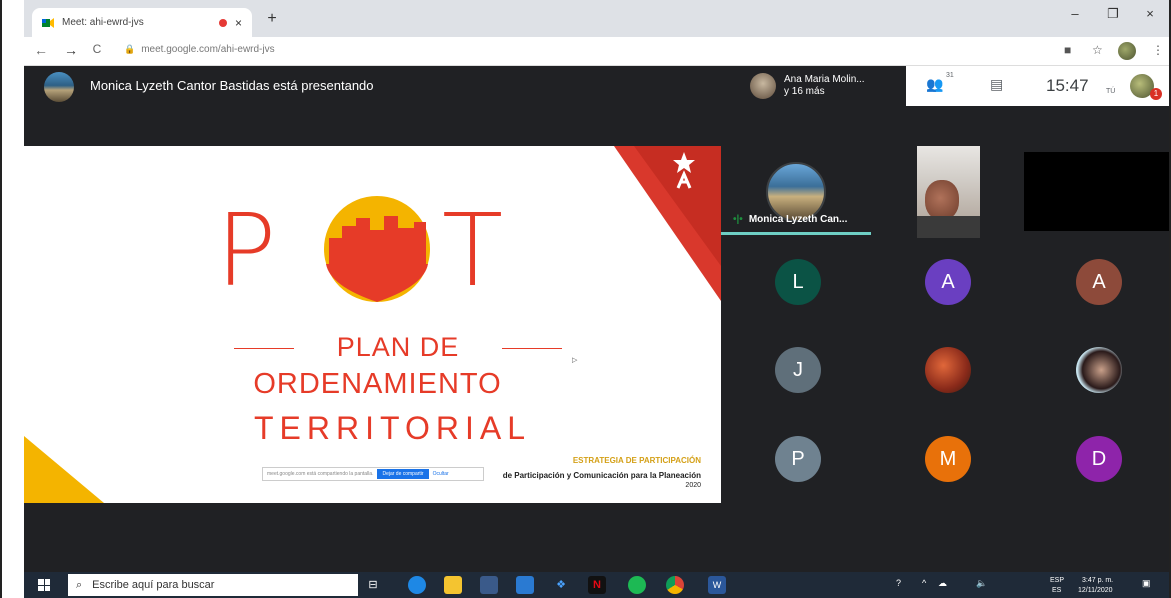 This screenshot has width=1171, height=598. What do you see at coordinates (208, 49) in the screenshot?
I see `url-text: meet.google.com/ahi-ewrd-jvs` at bounding box center [208, 49].